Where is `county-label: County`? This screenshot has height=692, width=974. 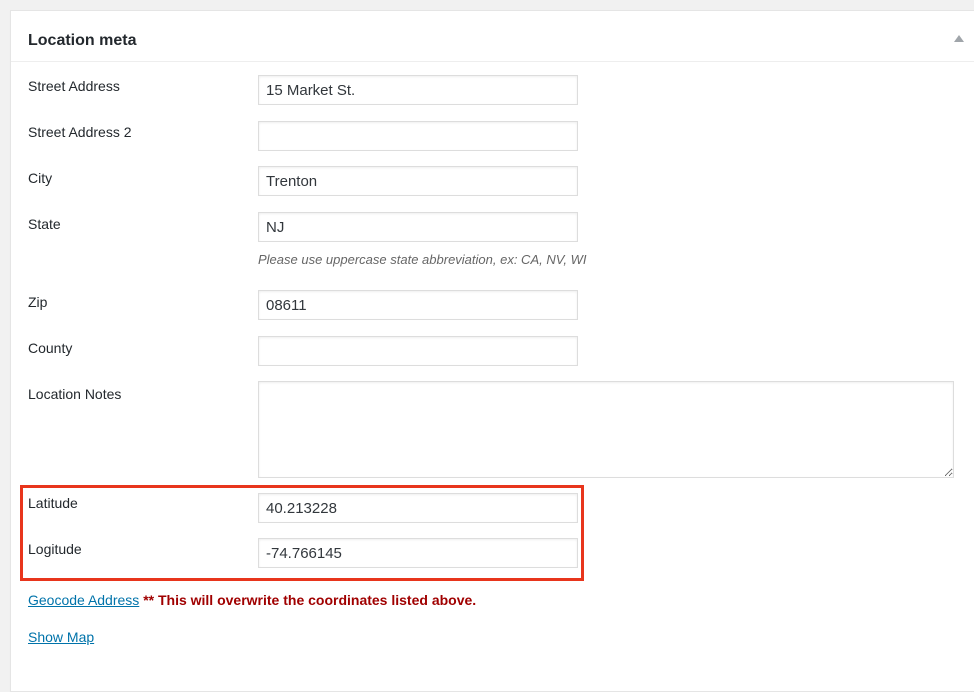
county-label: County is located at coordinates (50, 348).